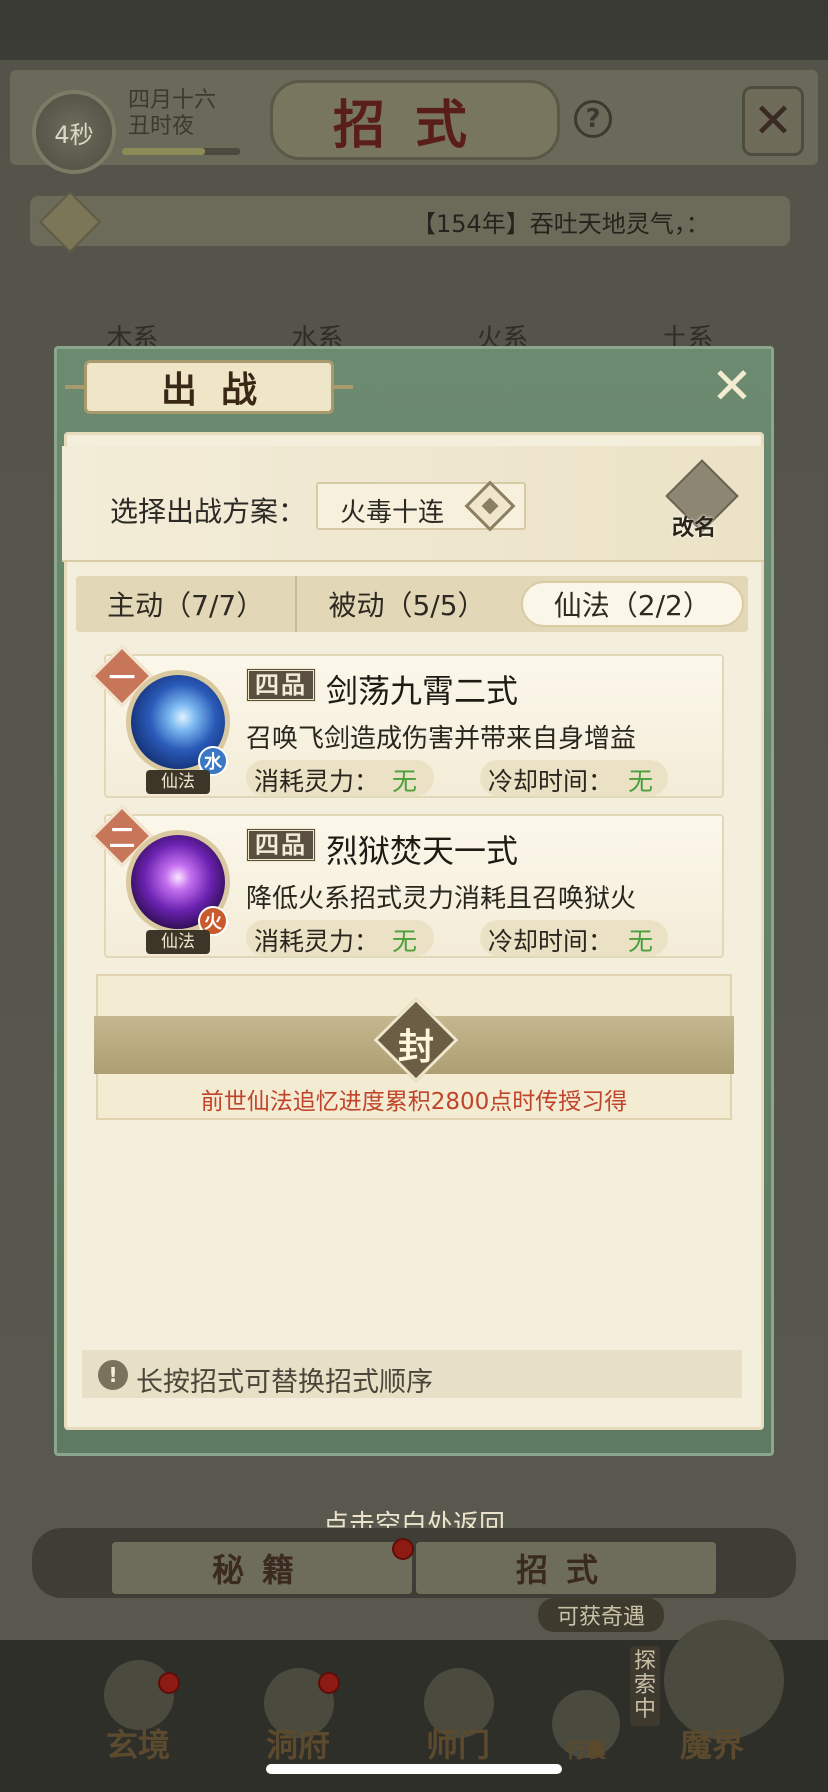  Describe the element at coordinates (694, 526) in the screenshot. I see `rename-label: 改名` at that location.